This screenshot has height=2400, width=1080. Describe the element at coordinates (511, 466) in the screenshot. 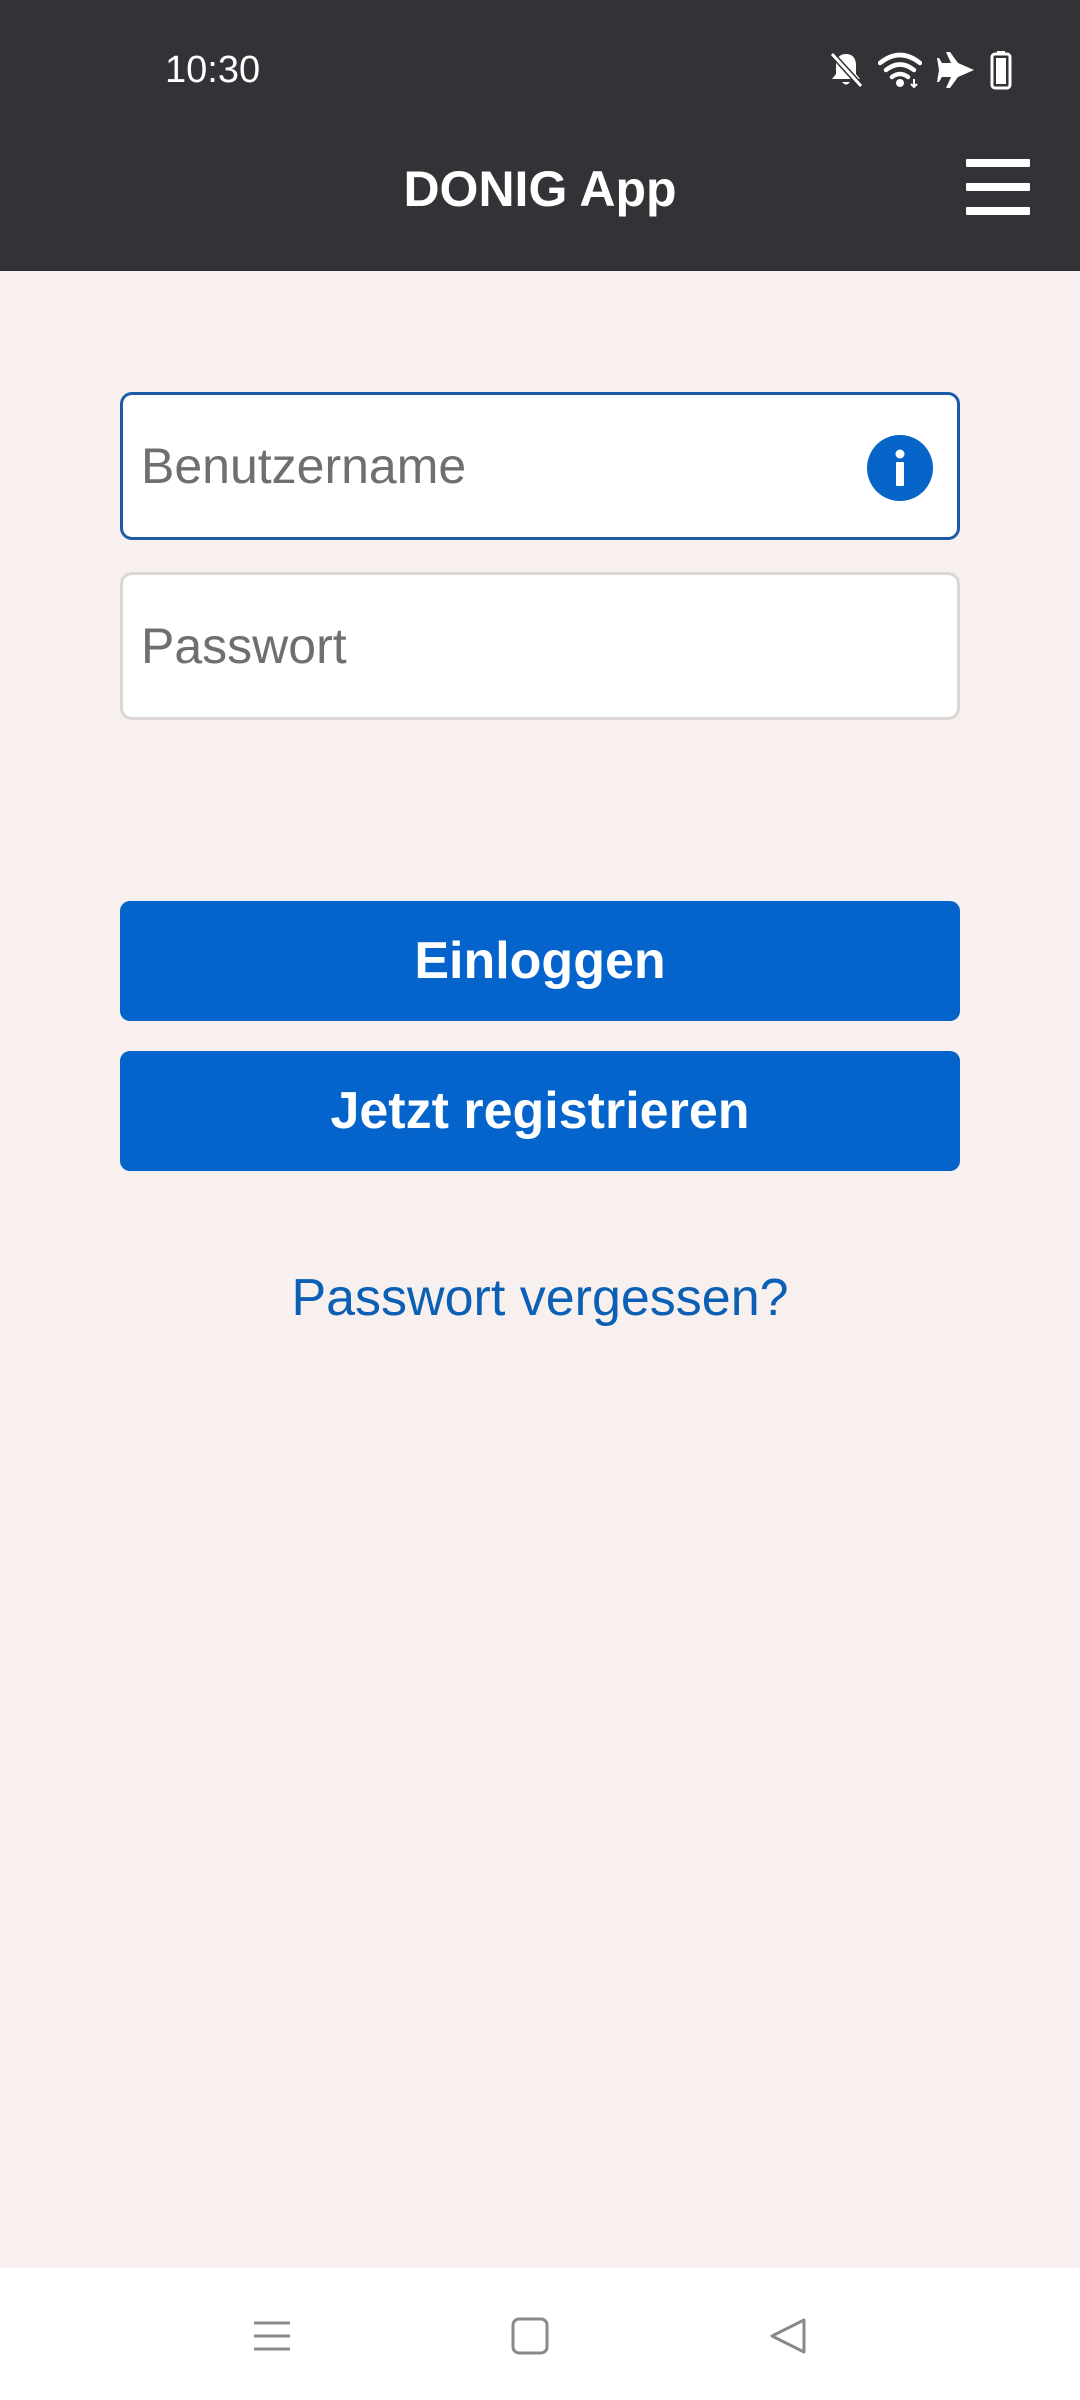

I see `username-input` at that location.